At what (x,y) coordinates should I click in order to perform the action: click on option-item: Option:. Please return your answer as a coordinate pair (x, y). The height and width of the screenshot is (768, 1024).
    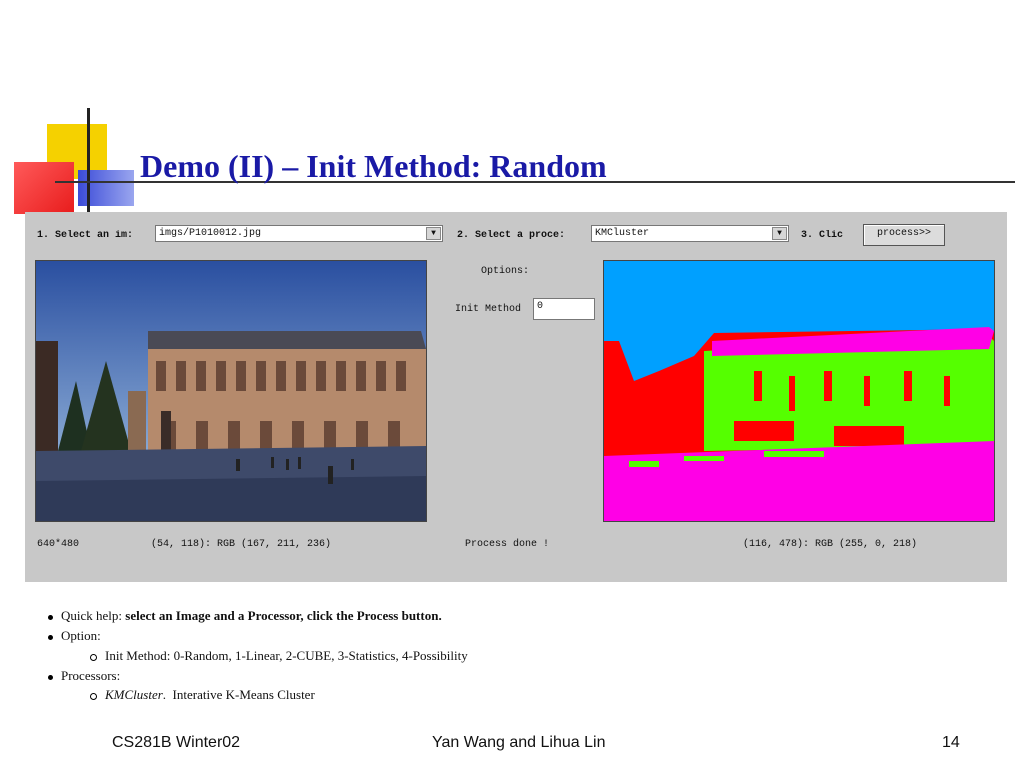
    Looking at the image, I should click on (74, 636).